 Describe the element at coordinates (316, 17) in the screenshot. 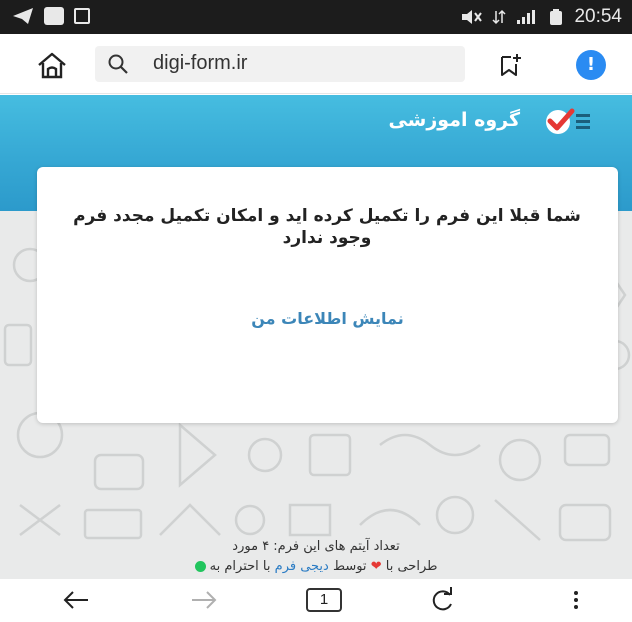

I see `status-bar: 20:54` at that location.